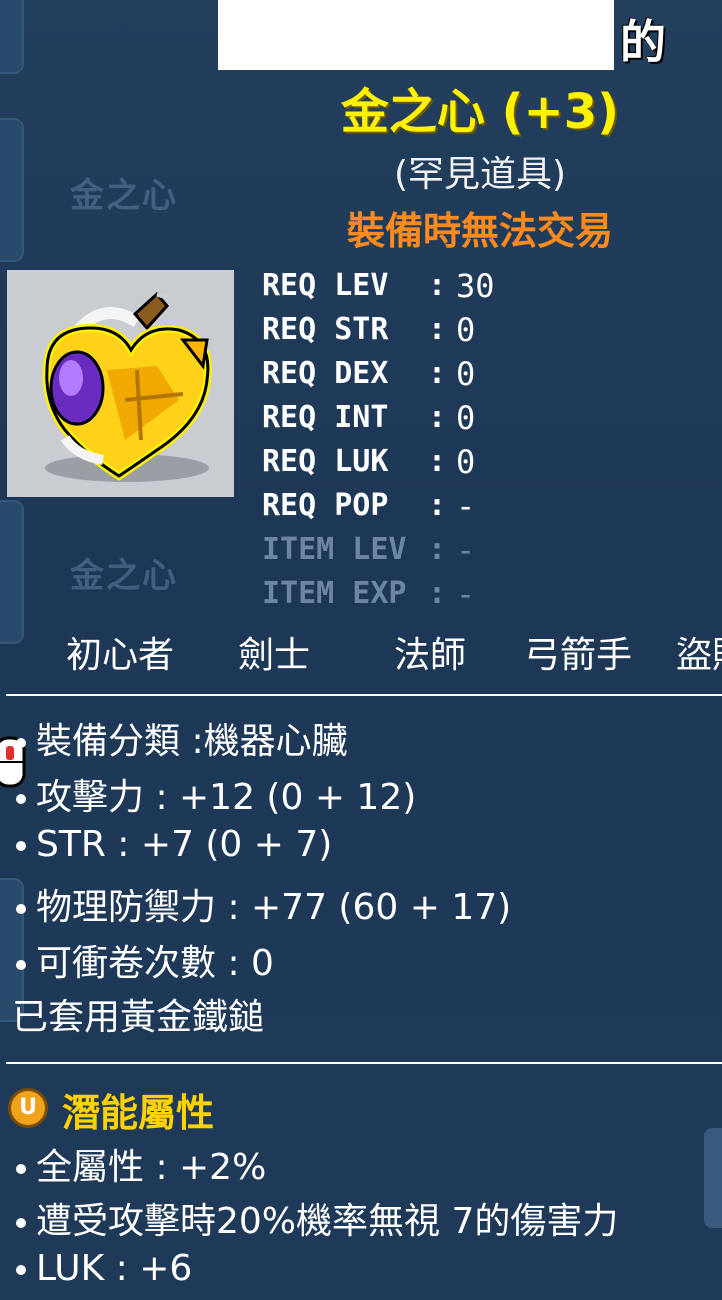 The width and height of the screenshot is (722, 1300). I want to click on stat-str: STR : +7 (0 + 7), so click(184, 844).